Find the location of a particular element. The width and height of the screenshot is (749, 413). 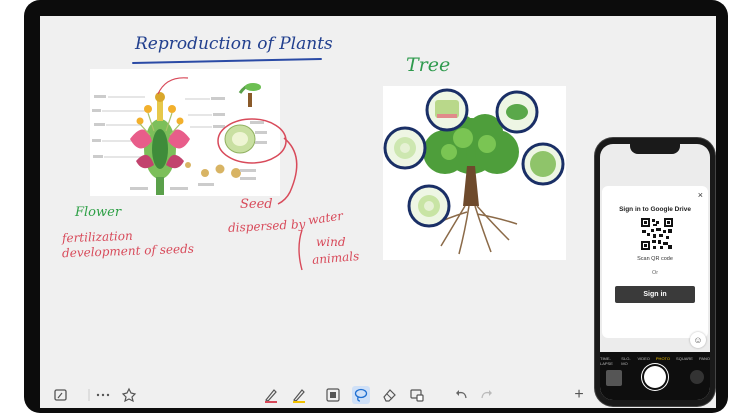

undo-icon is located at coordinates (461, 395).